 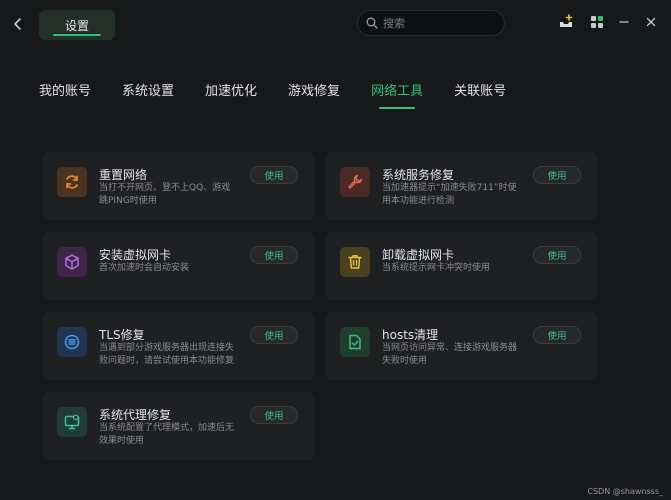 I want to click on close-icon, so click(x=651, y=22).